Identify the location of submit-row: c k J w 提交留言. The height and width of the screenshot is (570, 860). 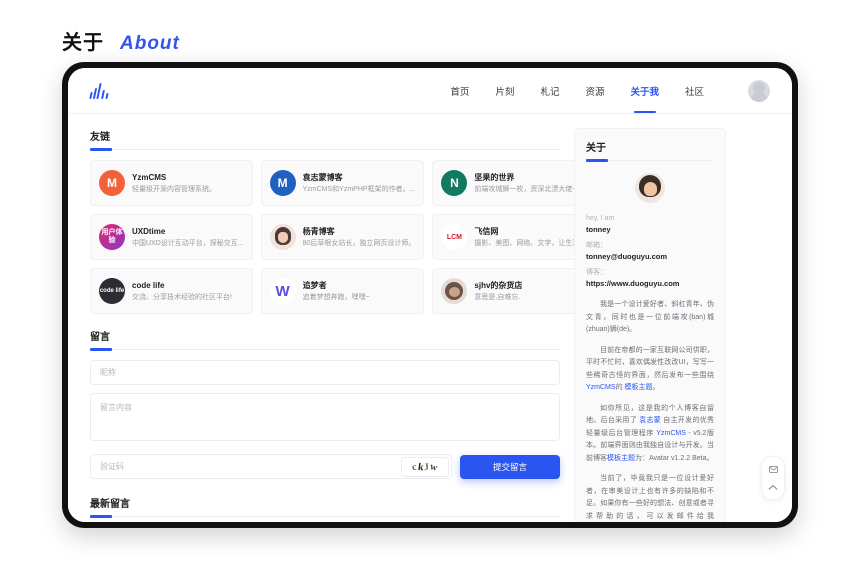
(325, 466).